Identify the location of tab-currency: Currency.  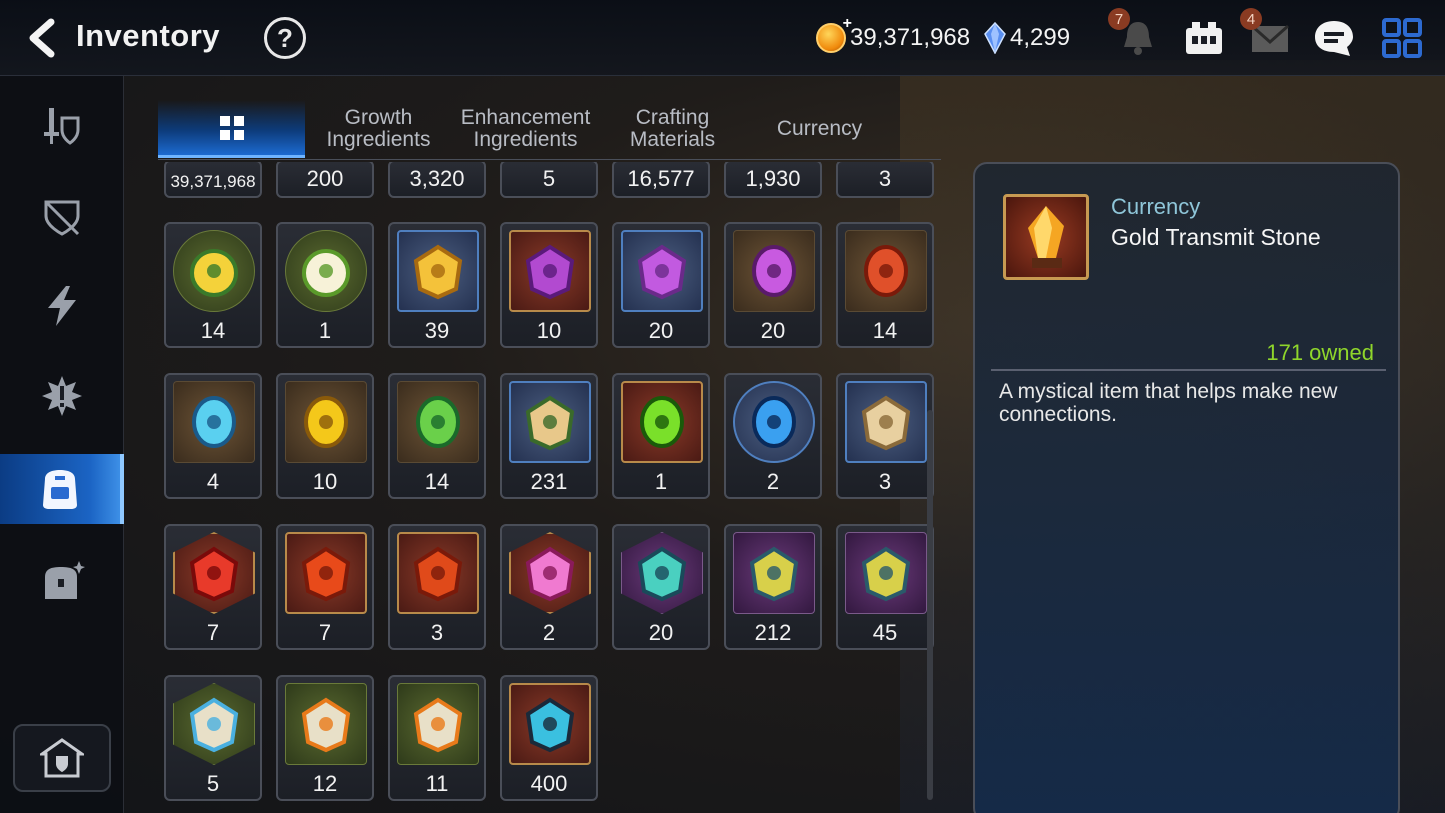
(819, 129).